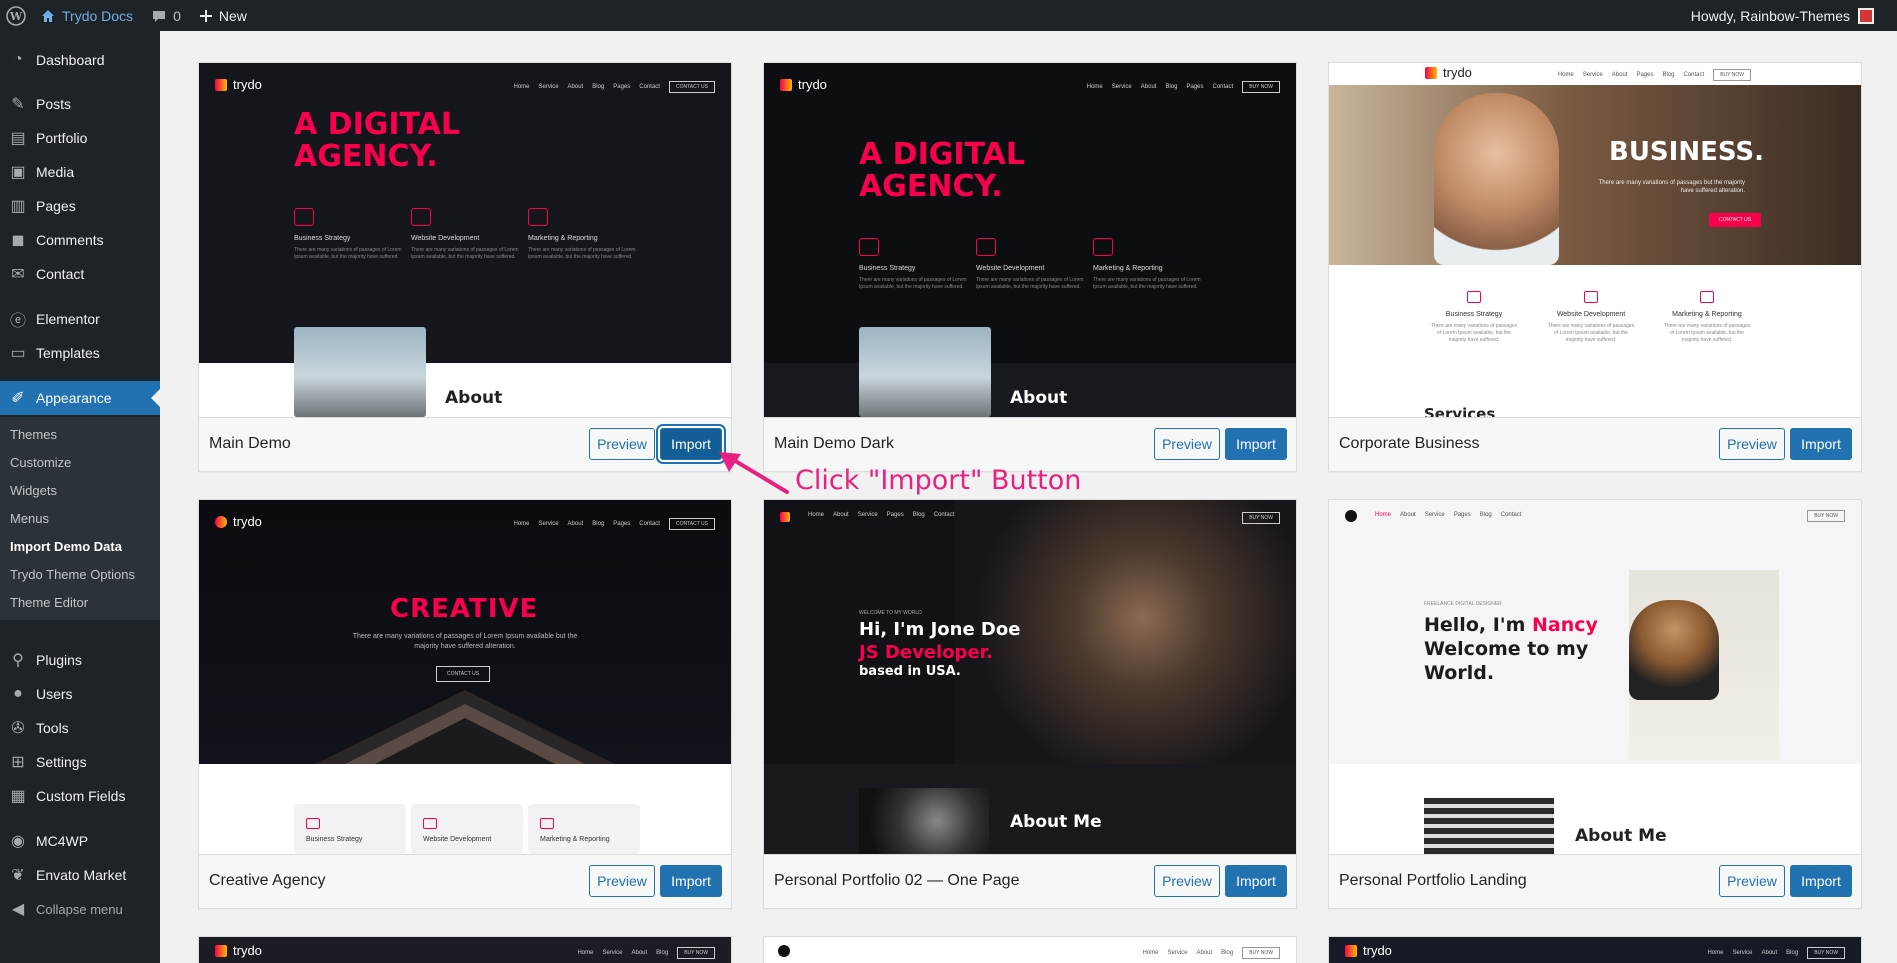 The height and width of the screenshot is (963, 1897). I want to click on menu-contact: ✉ Contact, so click(80, 274).